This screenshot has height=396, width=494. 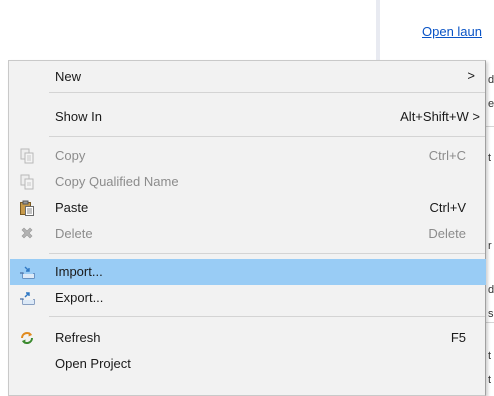 I want to click on menu-item-shortcut: Ctrl+C, so click(x=447, y=155).